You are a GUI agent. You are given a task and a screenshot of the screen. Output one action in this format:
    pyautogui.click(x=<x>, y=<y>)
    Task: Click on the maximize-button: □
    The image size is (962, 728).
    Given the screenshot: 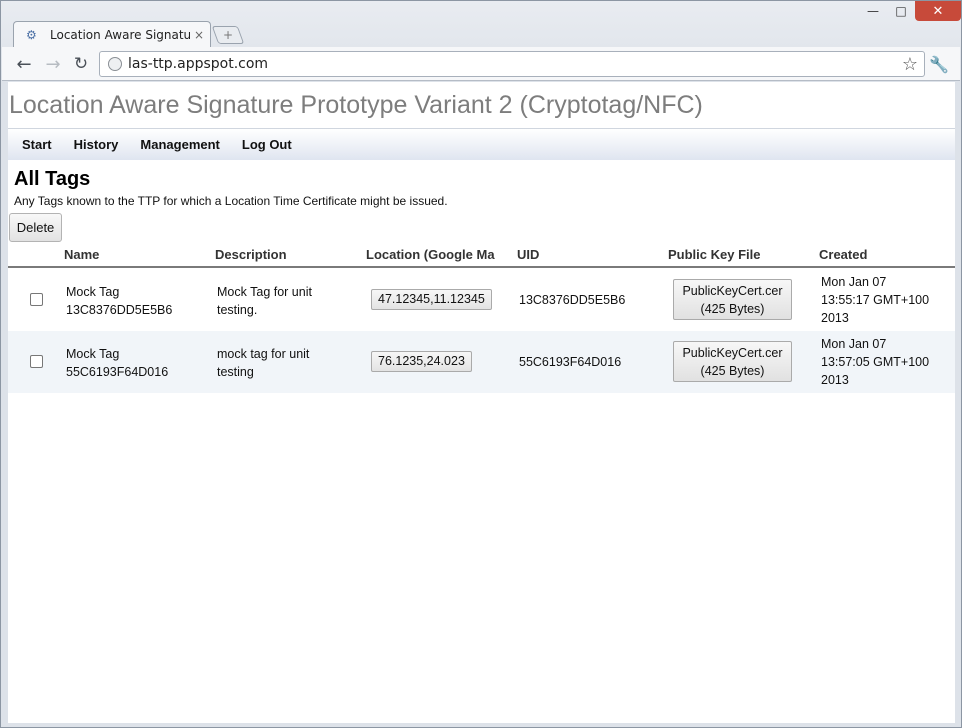 What is the action you would take?
    pyautogui.click(x=901, y=11)
    